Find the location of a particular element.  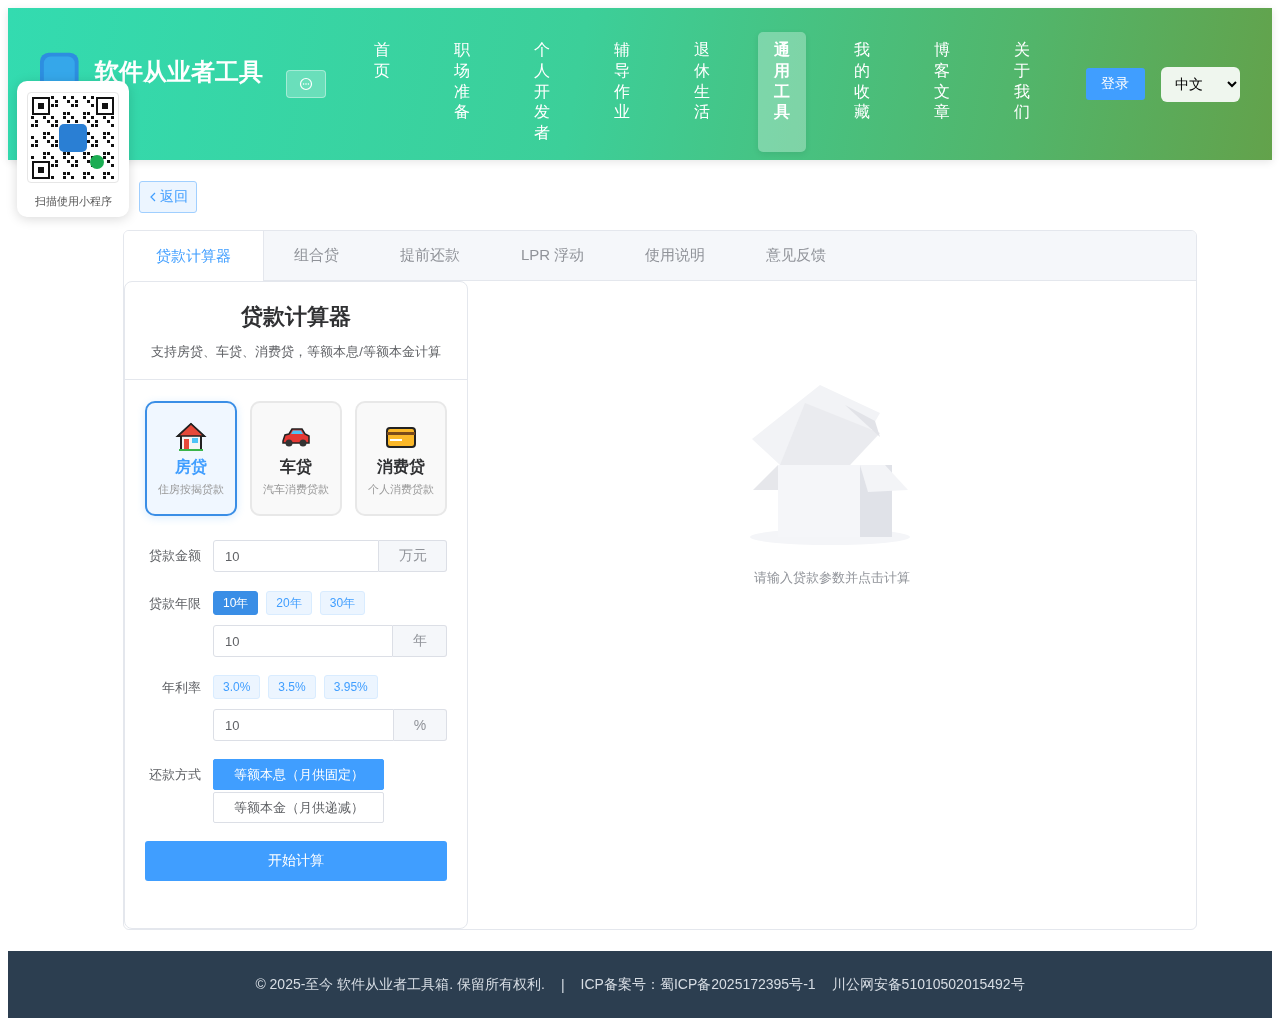

preset-chip: 20年 is located at coordinates (289, 603).